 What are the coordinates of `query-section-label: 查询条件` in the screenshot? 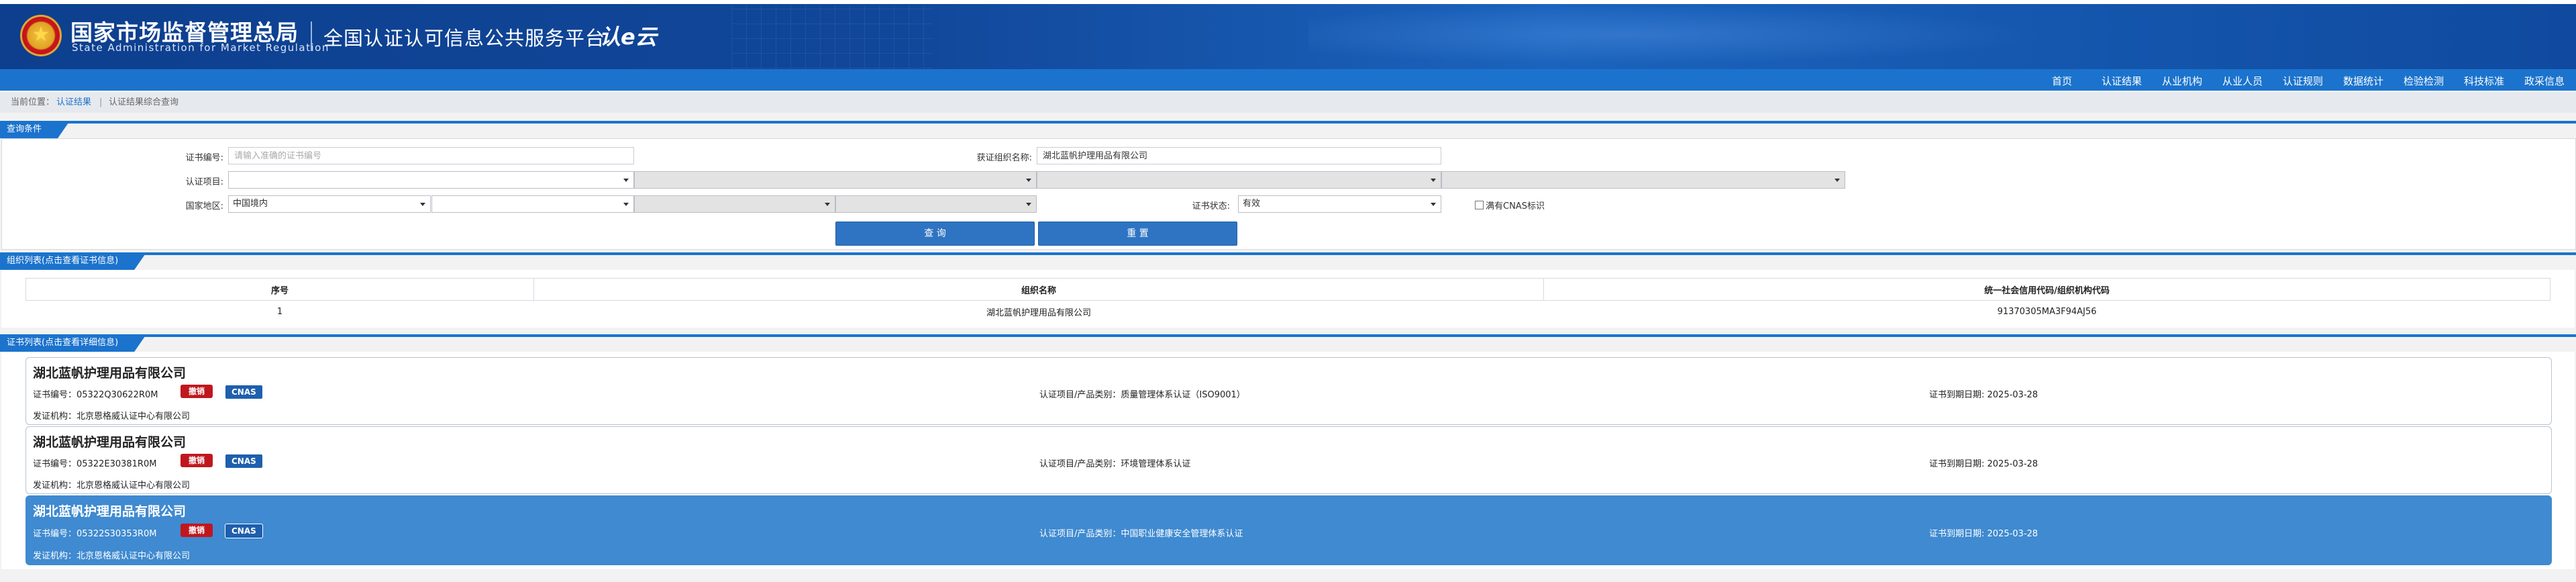 It's located at (35, 129).